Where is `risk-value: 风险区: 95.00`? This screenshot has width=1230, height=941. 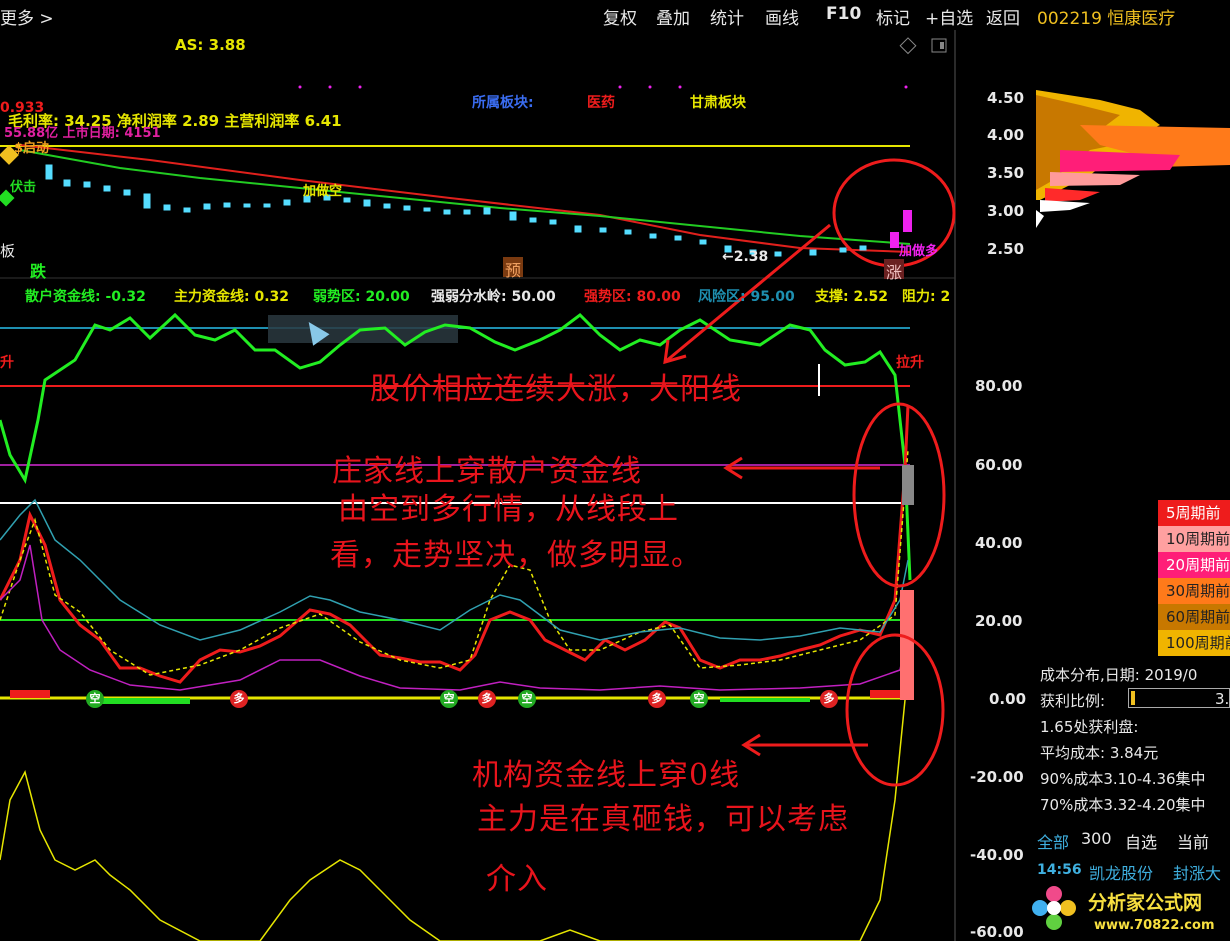
risk-value: 风险区: 95.00 is located at coordinates (746, 297).